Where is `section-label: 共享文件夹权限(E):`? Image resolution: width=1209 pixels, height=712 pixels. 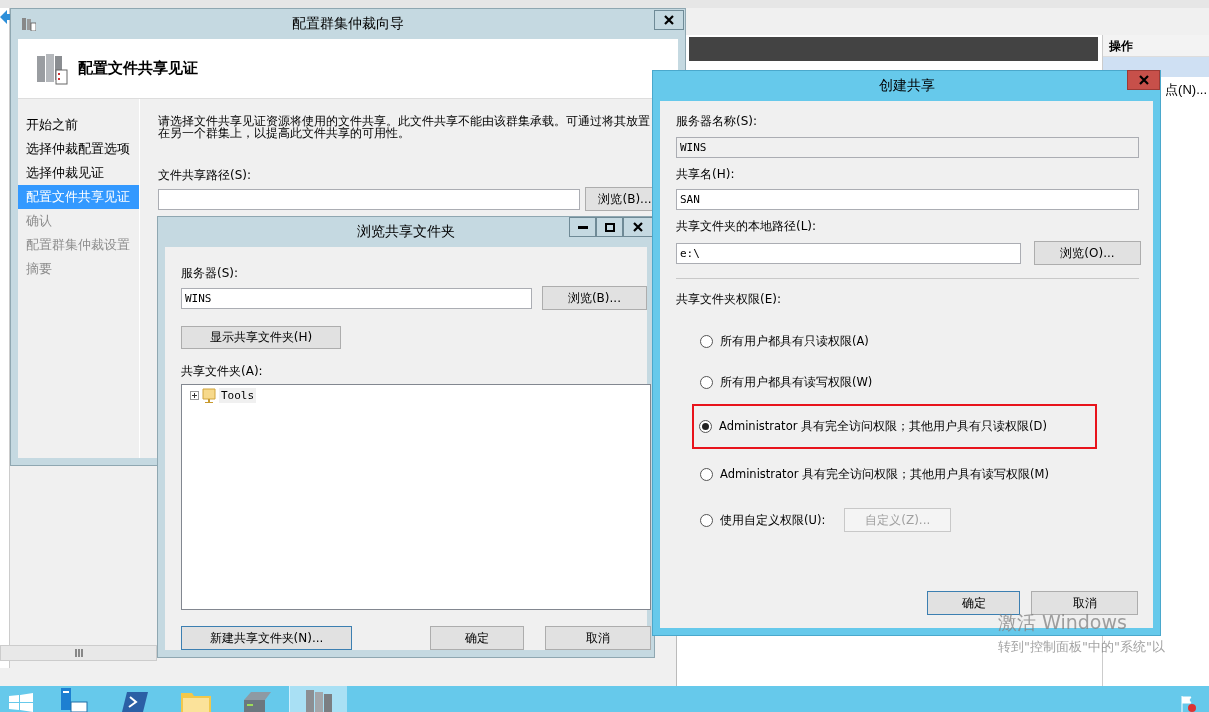
section-label: 共享文件夹权限(E): is located at coordinates (729, 299).